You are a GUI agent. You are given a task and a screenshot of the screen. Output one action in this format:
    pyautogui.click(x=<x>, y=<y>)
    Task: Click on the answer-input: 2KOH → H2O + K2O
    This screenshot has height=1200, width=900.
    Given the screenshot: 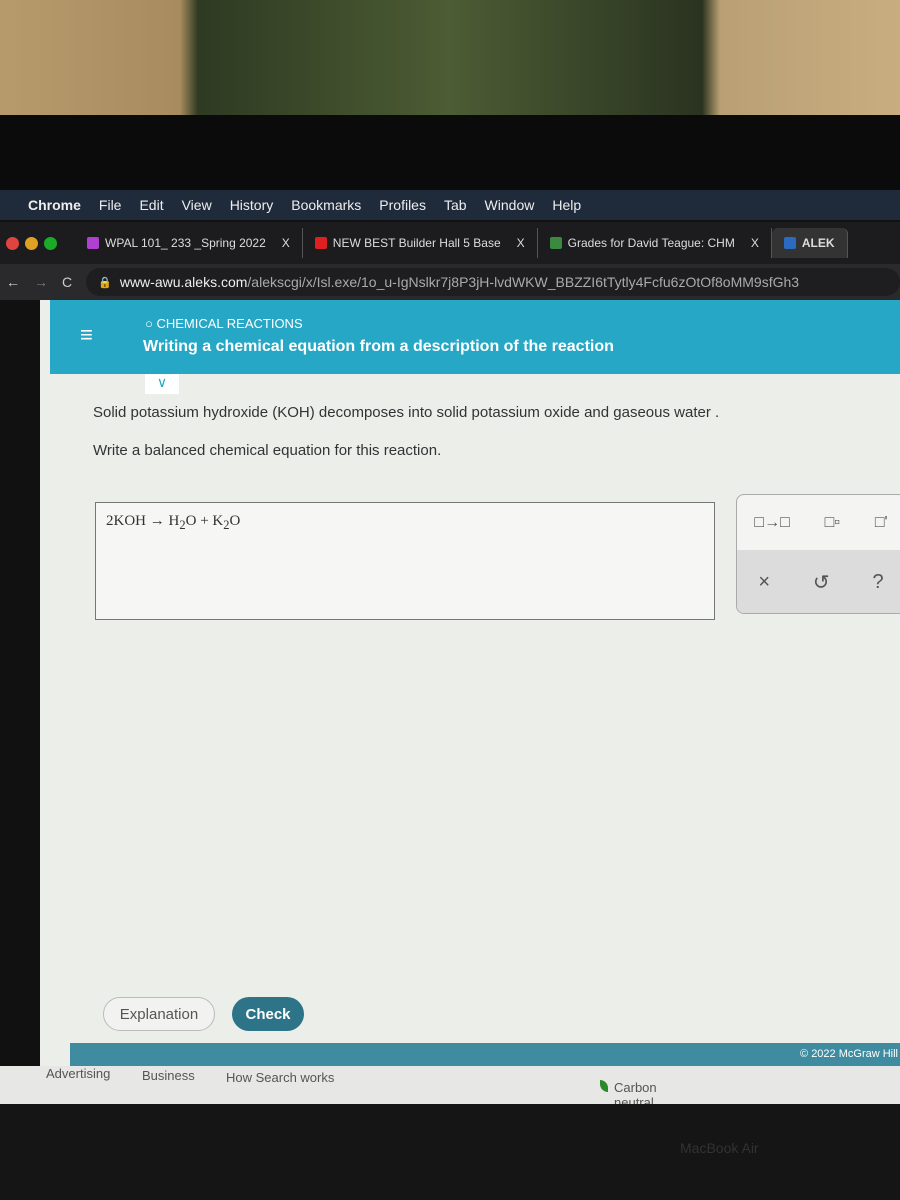 What is the action you would take?
    pyautogui.click(x=405, y=561)
    